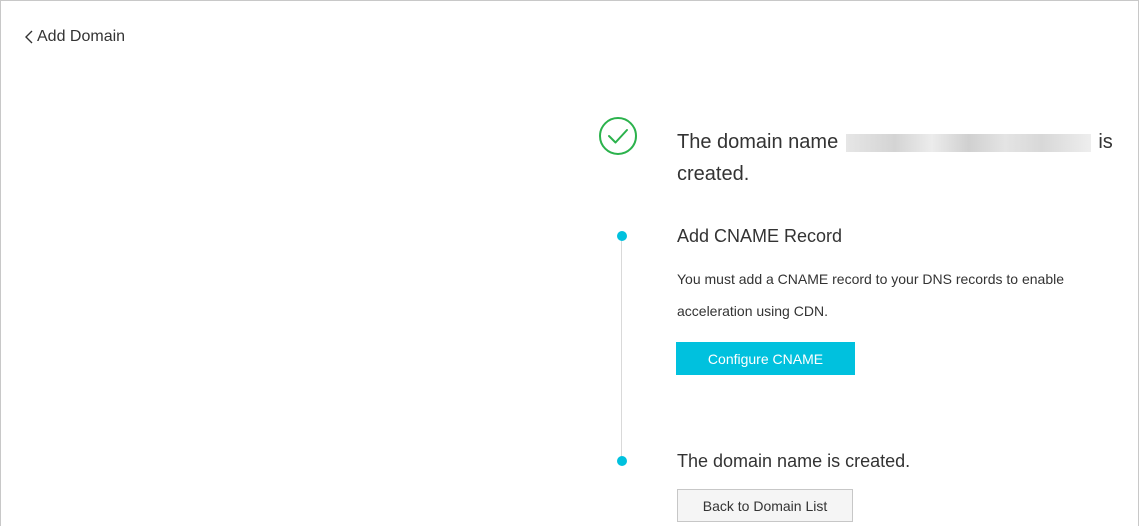  I want to click on back-to-domain-list-button: Back to Domain List, so click(765, 505).